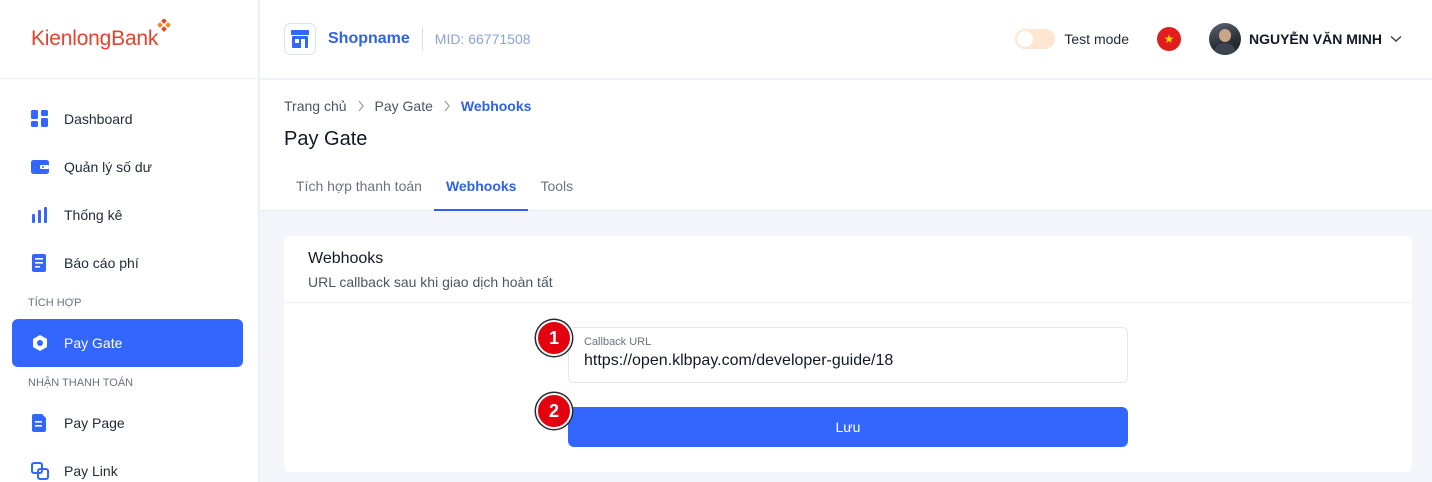  I want to click on logo-mark-icon, so click(164, 25).